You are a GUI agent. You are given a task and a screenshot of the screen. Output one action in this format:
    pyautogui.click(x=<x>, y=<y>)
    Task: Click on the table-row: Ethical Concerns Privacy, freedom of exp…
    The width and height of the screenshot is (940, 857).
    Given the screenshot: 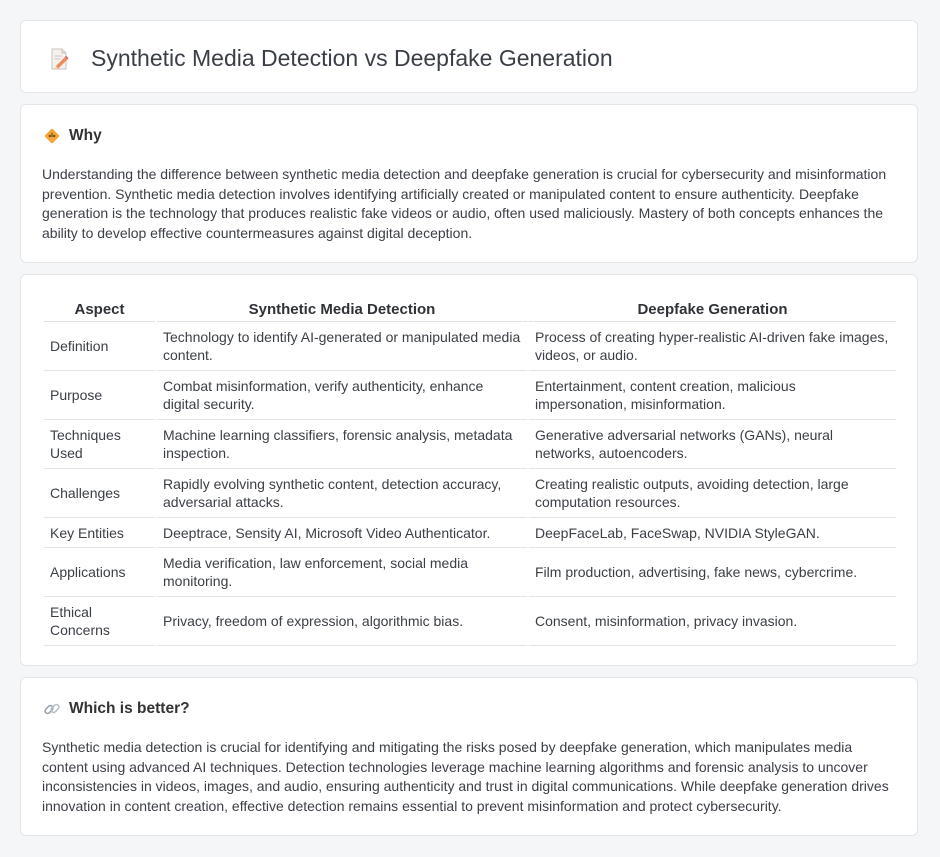 What is the action you would take?
    pyautogui.click(x=470, y=621)
    